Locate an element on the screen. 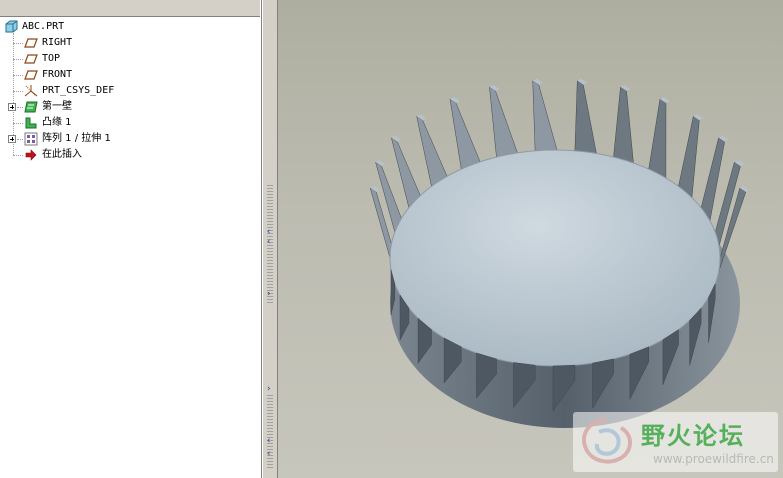  tree-item-label: 第一壁 is located at coordinates (57, 106).